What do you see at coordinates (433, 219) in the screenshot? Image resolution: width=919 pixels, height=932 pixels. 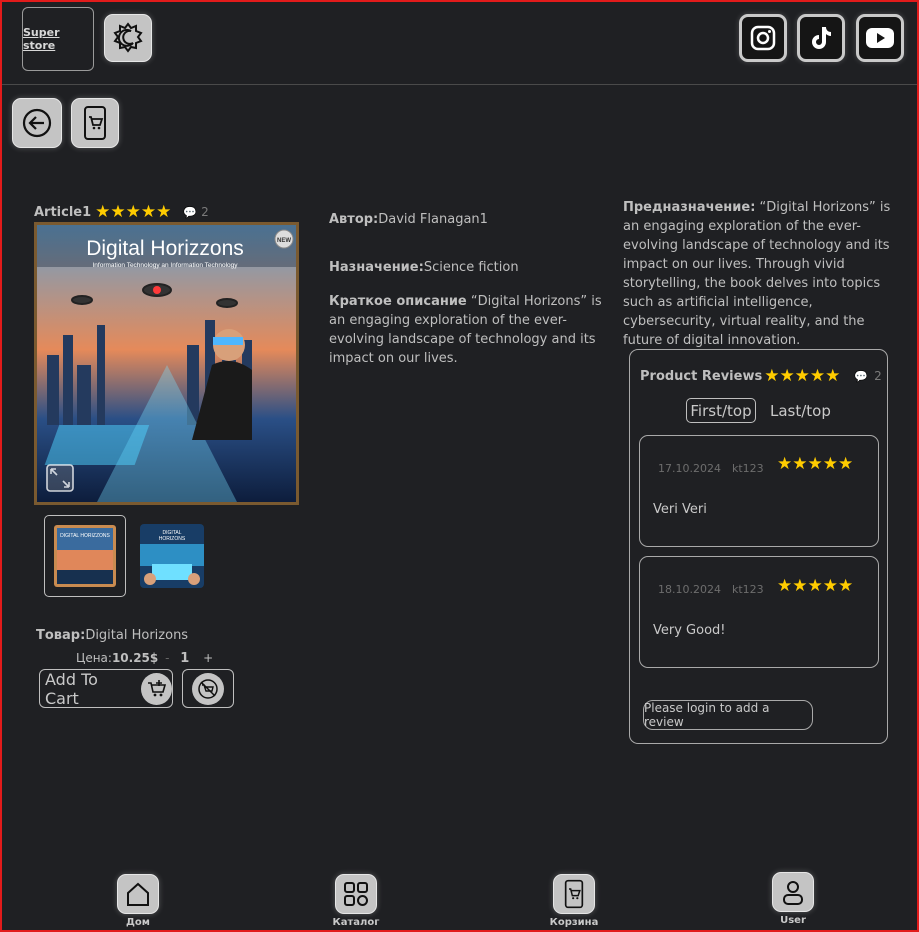 I see `author-value: David Flanagan1` at bounding box center [433, 219].